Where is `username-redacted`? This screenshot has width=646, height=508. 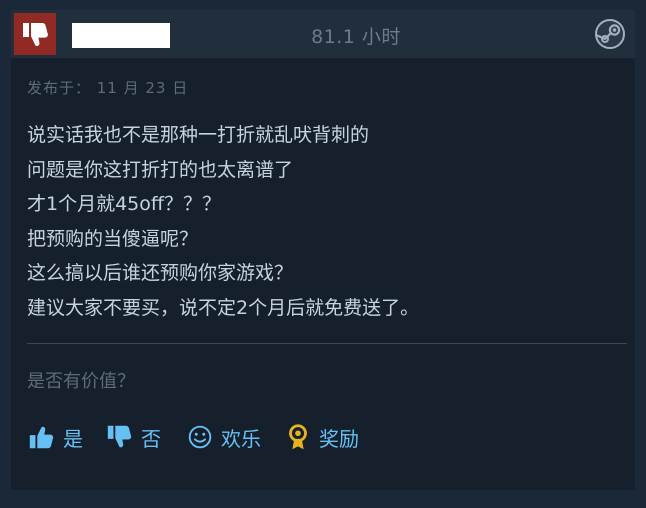 username-redacted is located at coordinates (121, 35).